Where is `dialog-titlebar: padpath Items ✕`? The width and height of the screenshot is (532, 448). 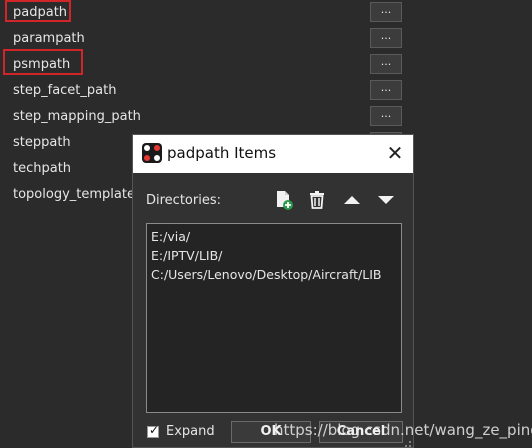
dialog-titlebar: padpath Items ✕ is located at coordinates (273, 154).